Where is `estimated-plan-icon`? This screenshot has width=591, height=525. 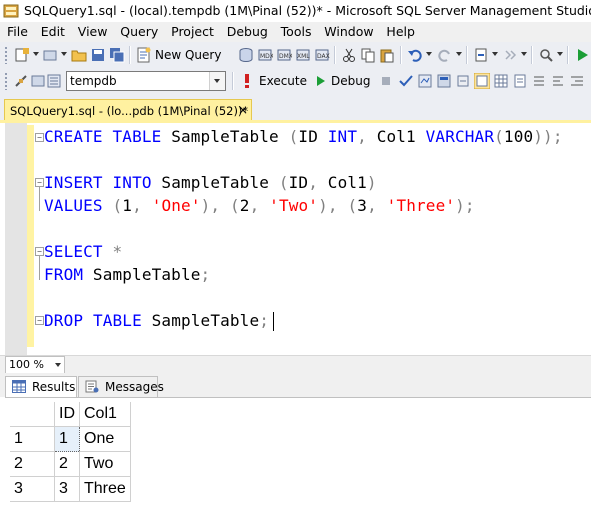 estimated-plan-icon is located at coordinates (425, 81).